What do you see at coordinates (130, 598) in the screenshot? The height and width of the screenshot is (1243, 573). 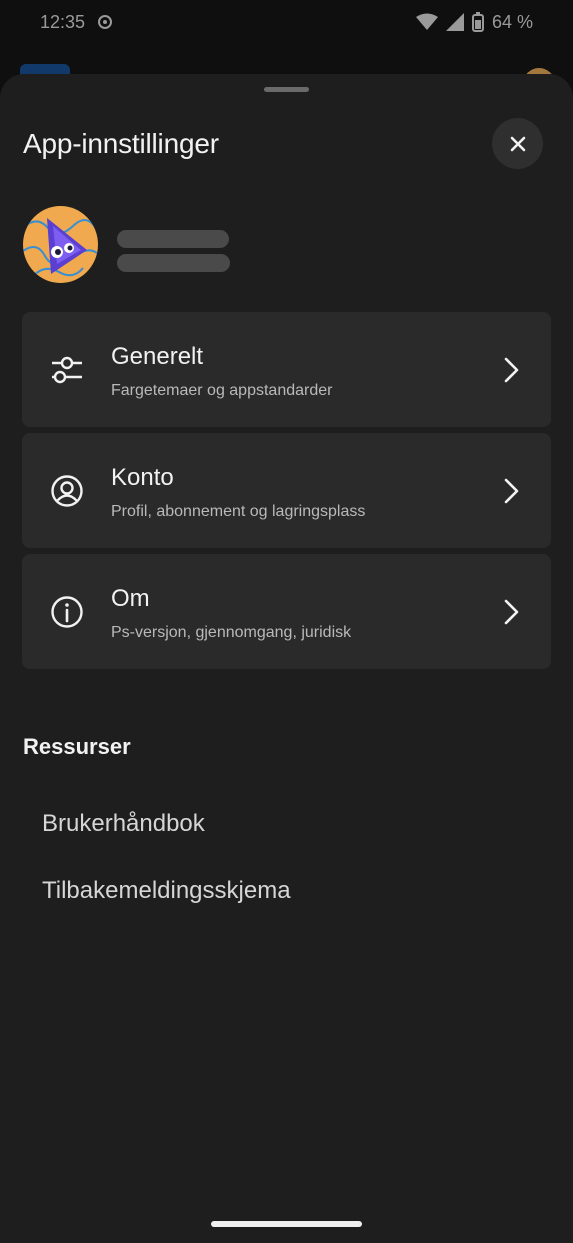 I see `menu-item-label: Om` at bounding box center [130, 598].